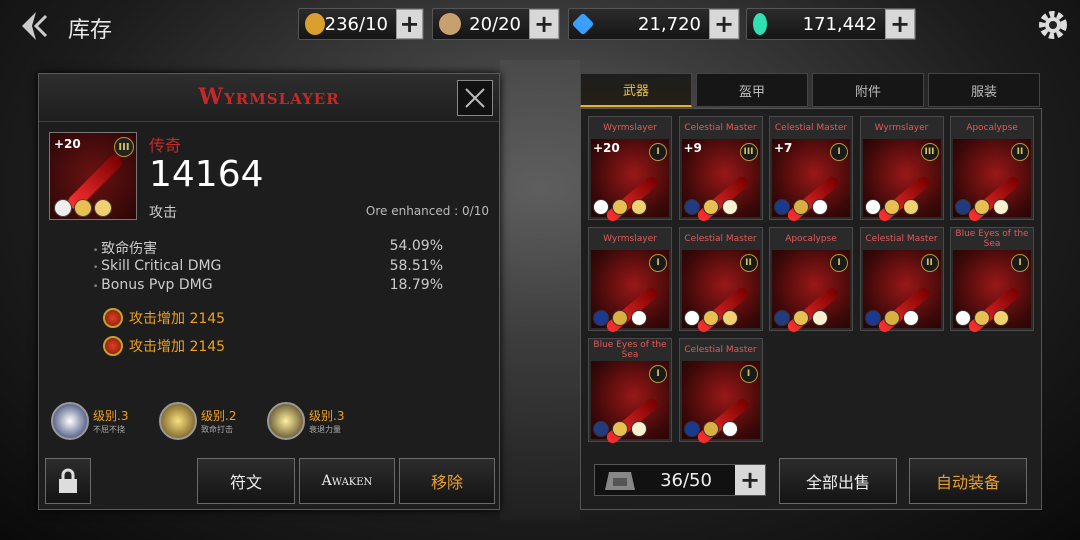 The height and width of the screenshot is (540, 1080). What do you see at coordinates (109, 429) in the screenshot?
I see `skill-desc: 不屈不挠` at bounding box center [109, 429].